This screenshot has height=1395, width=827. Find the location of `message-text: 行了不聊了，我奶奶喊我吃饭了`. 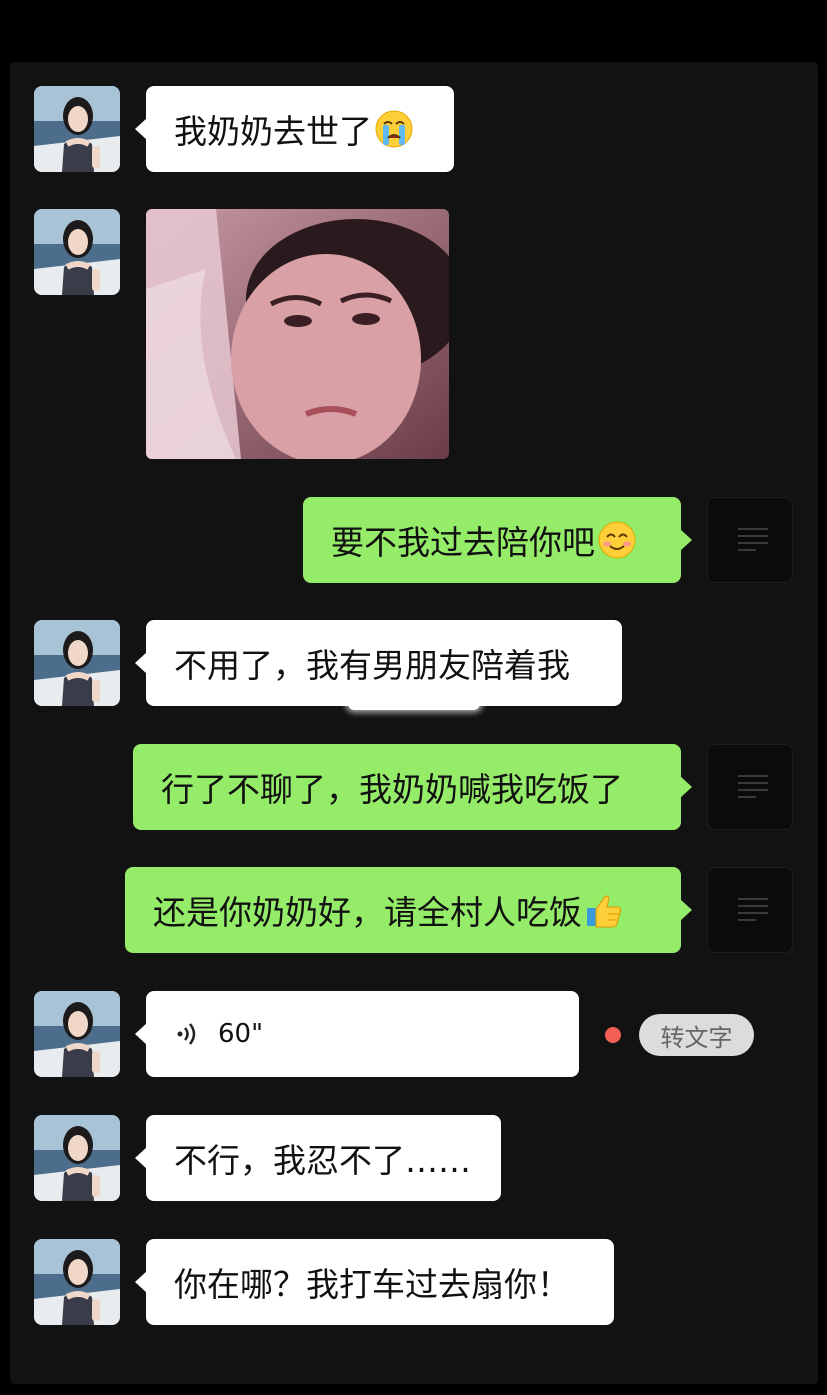

message-text: 行了不聊了，我奶奶喊我吃饭了 is located at coordinates (392, 789).